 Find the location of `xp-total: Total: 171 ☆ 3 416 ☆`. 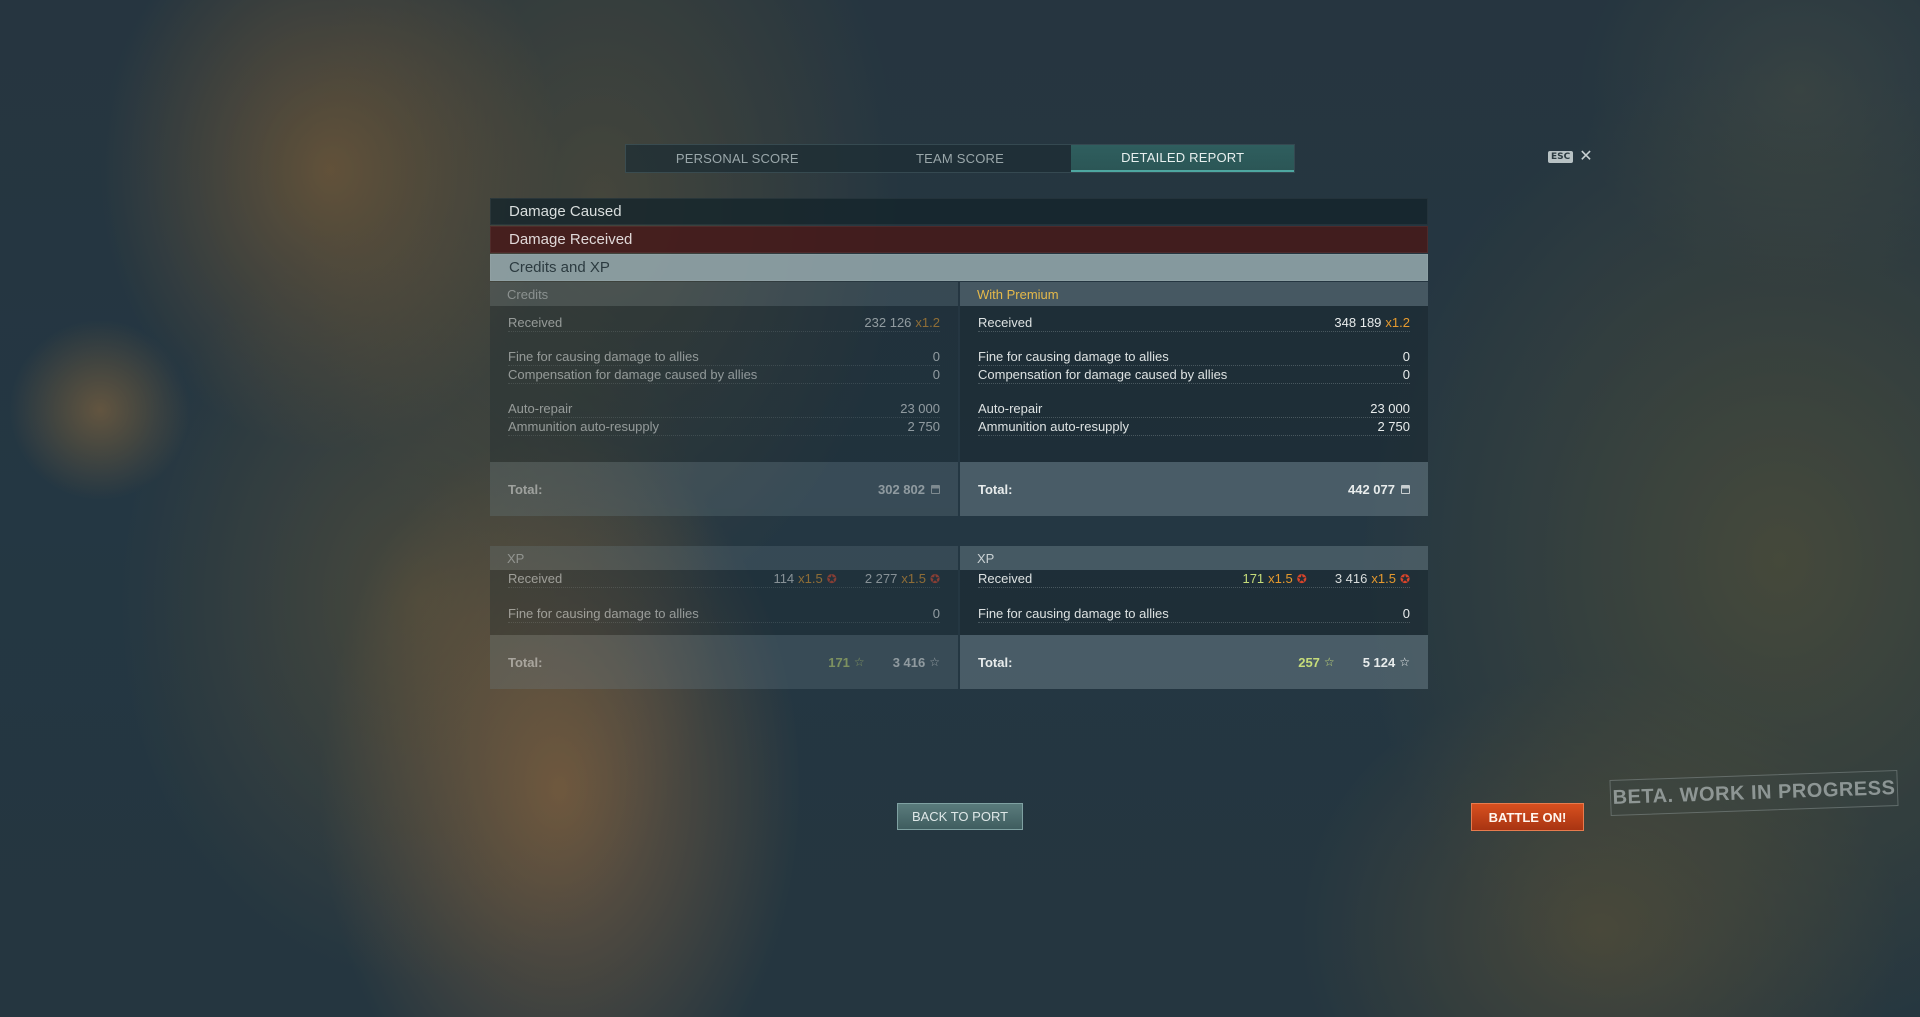

xp-total: Total: 171 ☆ 3 416 ☆ is located at coordinates (724, 662).